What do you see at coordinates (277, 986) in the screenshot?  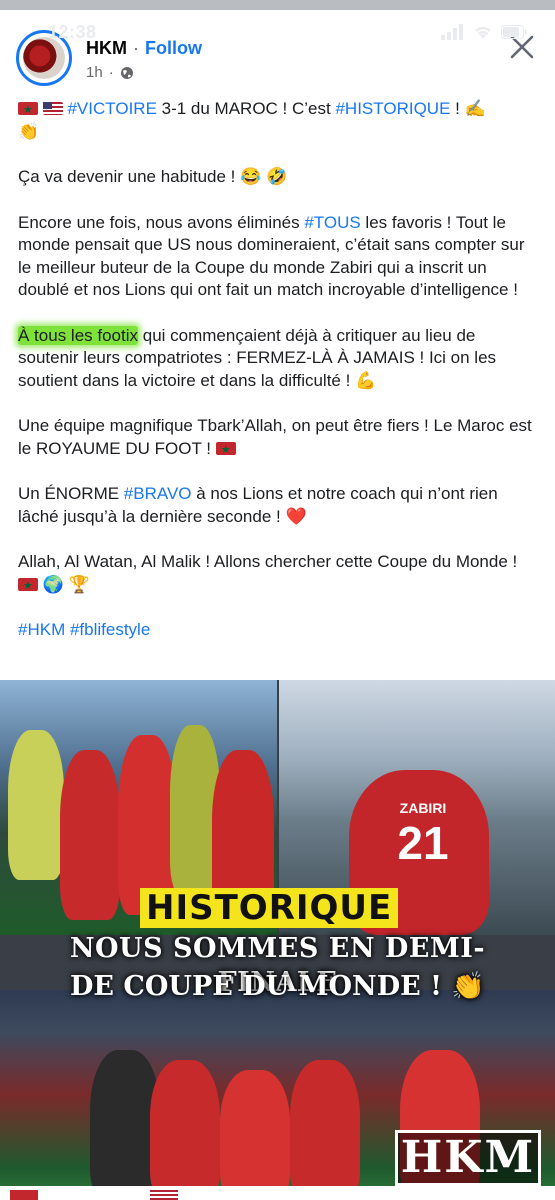 I see `headline-coupe-du-monde: DE COUPE DU MONDE ! 👏` at bounding box center [277, 986].